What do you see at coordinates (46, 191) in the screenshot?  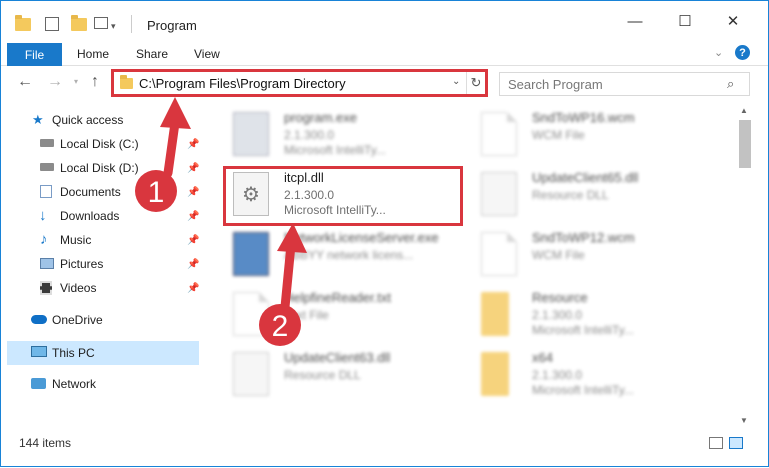 I see `documents-icon` at bounding box center [46, 191].